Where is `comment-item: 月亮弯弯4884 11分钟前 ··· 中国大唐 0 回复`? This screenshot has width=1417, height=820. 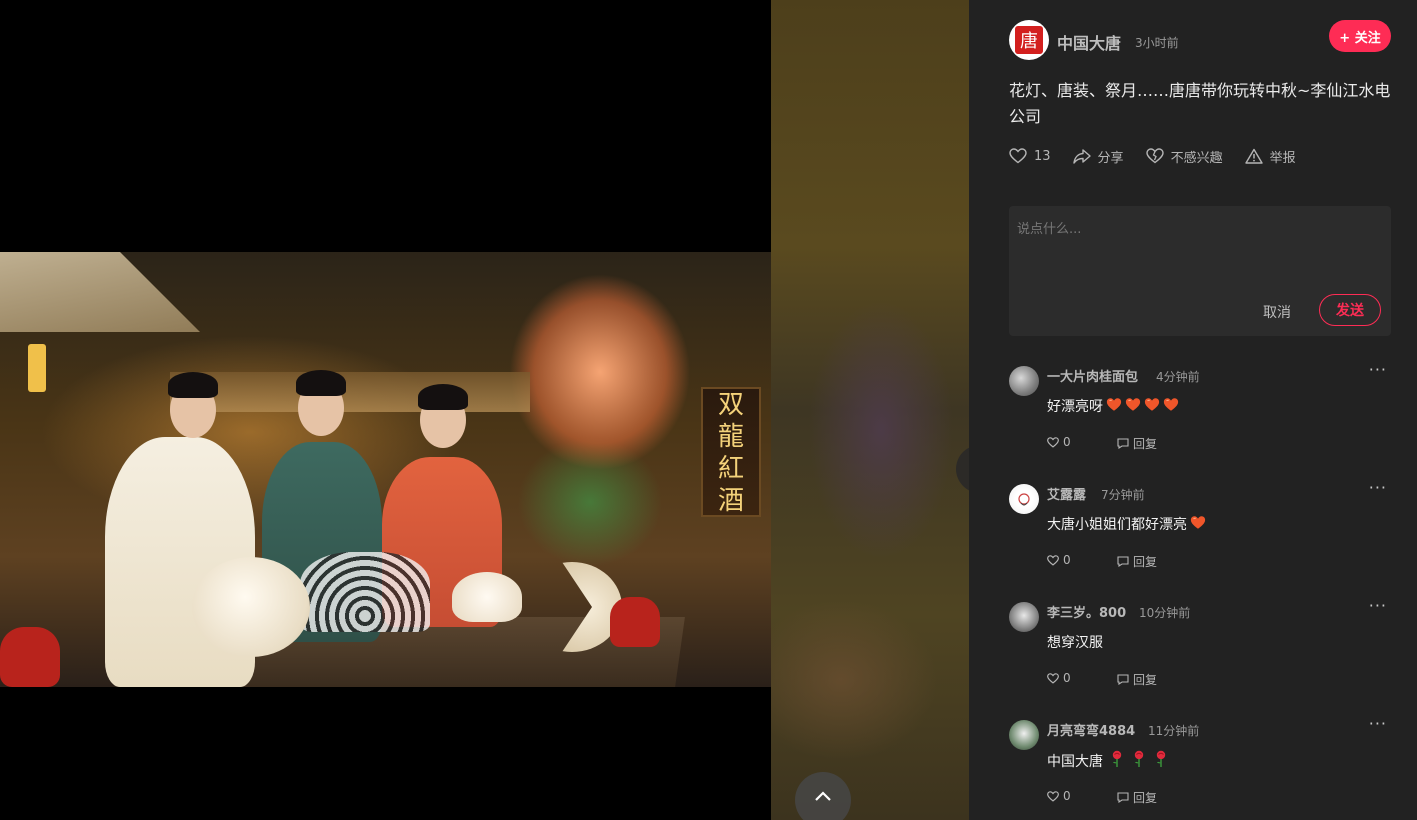
comment-item: 月亮弯弯4884 11分钟前 ··· 中国大唐 0 回复 is located at coordinates (1200, 767).